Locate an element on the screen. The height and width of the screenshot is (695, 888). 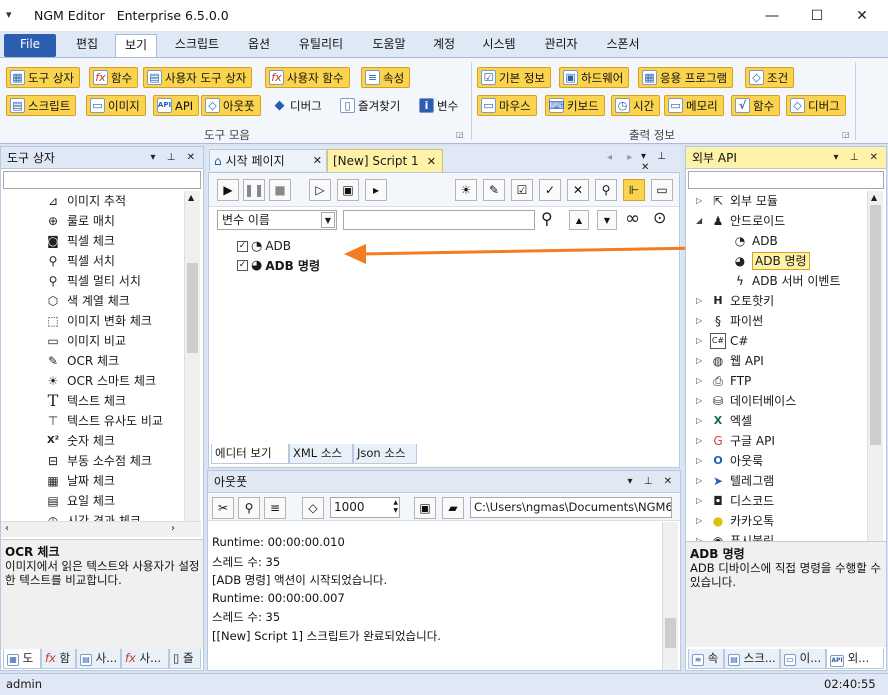
output-filter-button: ✂ is located at coordinates (223, 508).